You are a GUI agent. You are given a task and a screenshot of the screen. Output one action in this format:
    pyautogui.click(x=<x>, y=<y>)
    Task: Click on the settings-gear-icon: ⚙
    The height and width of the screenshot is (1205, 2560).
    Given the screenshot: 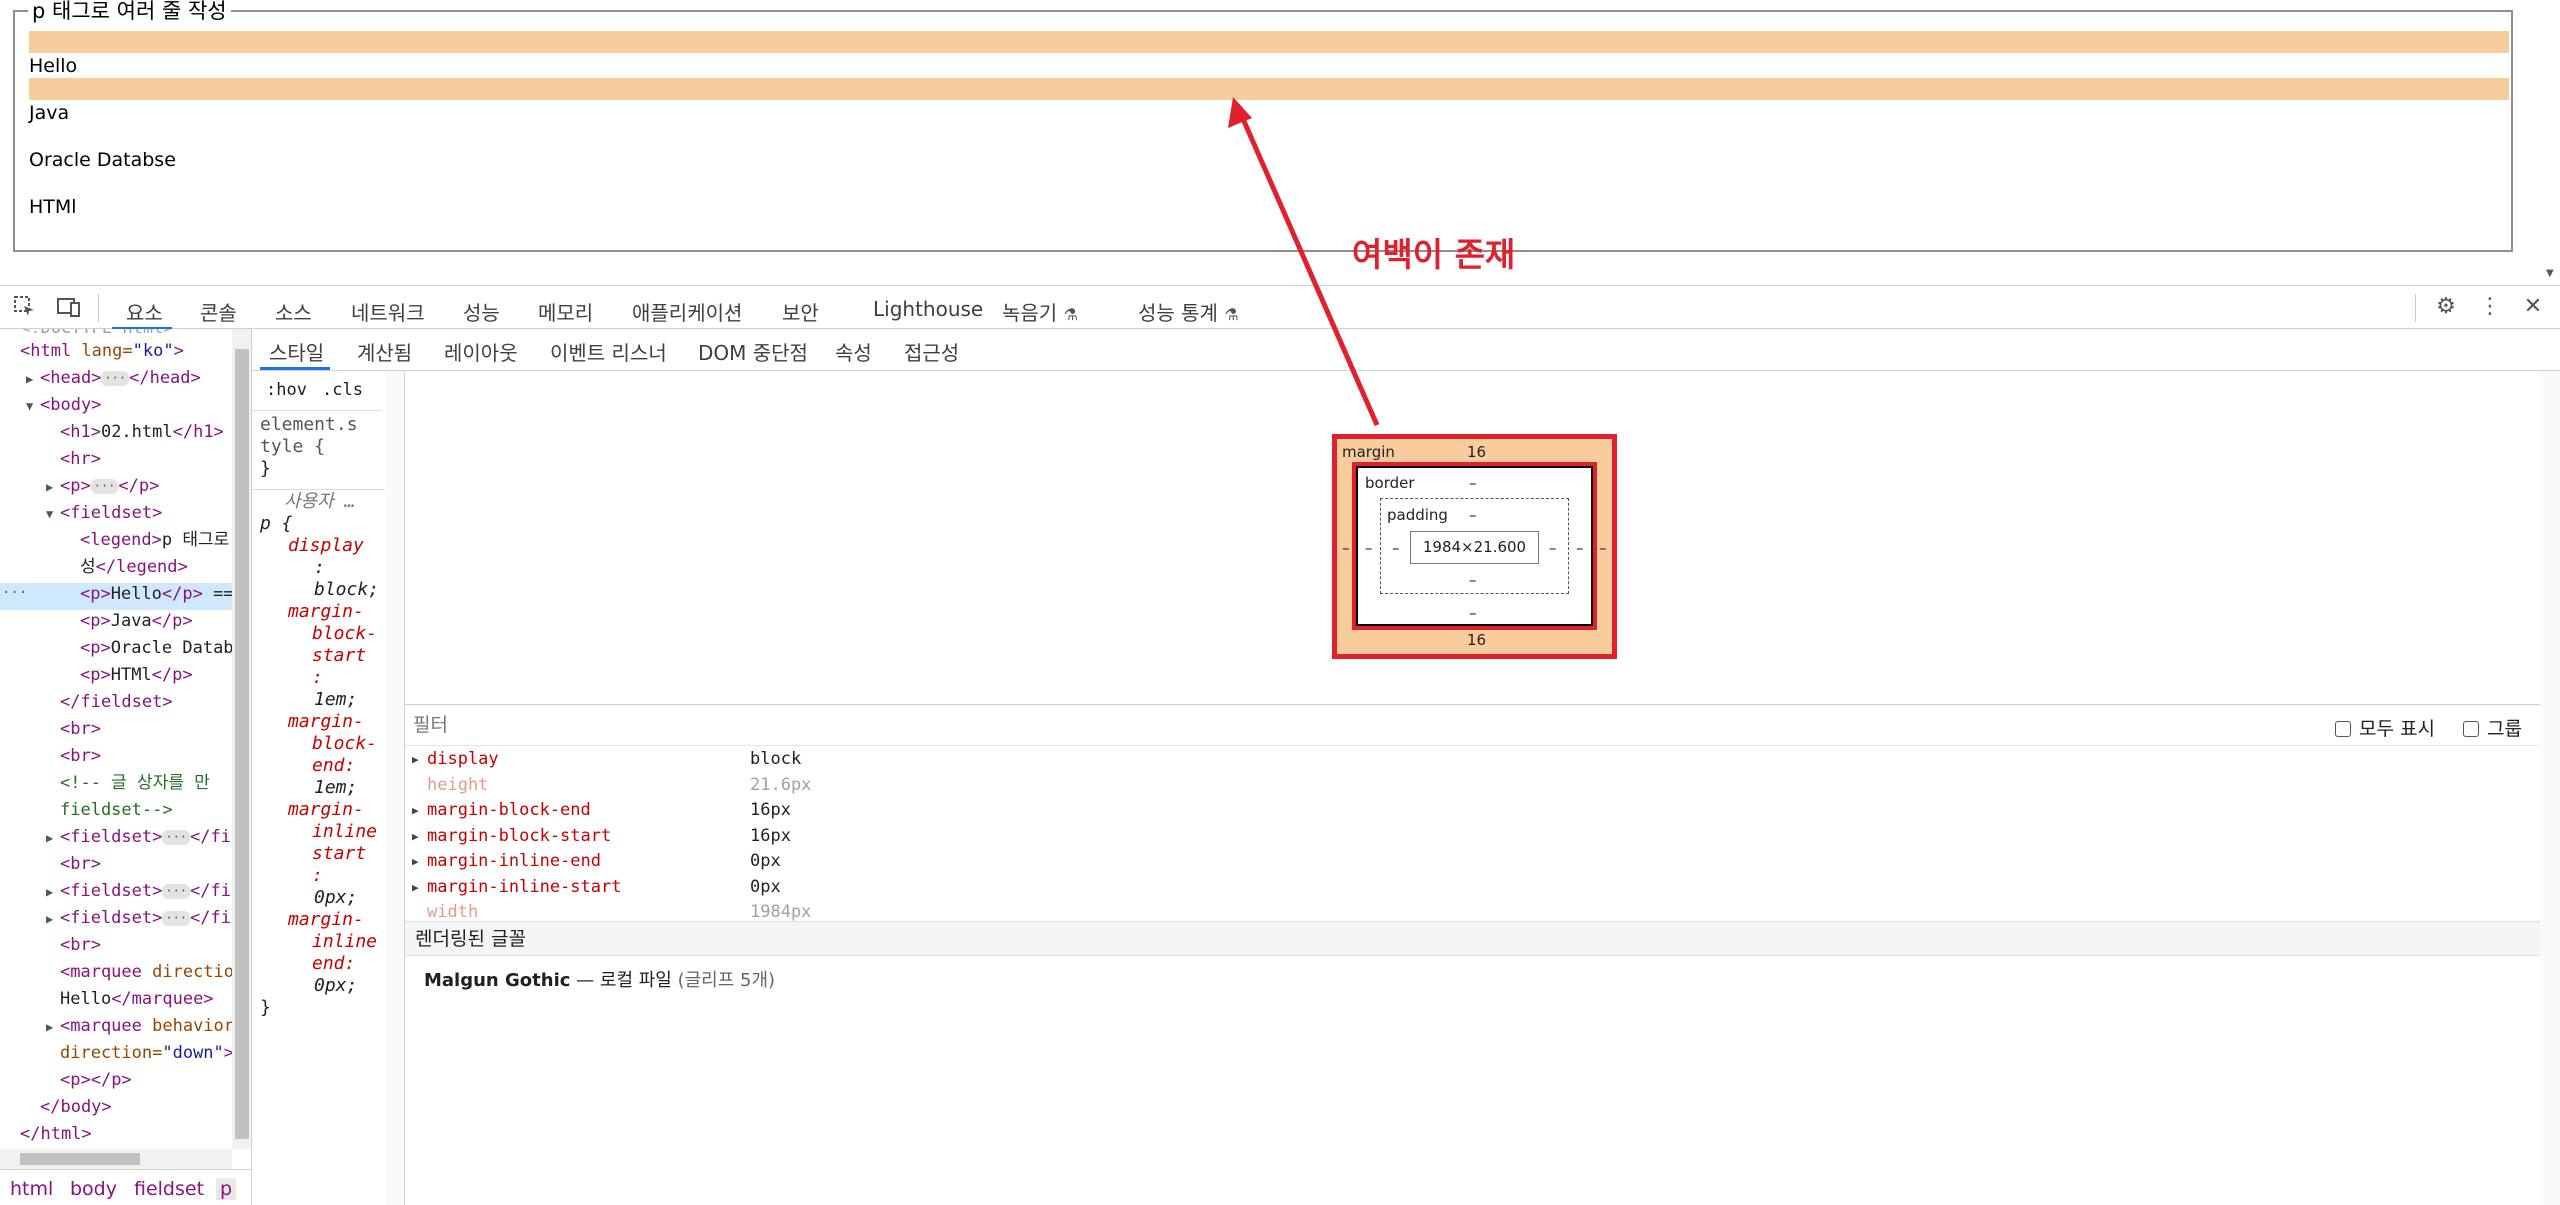 What is the action you would take?
    pyautogui.click(x=2446, y=307)
    